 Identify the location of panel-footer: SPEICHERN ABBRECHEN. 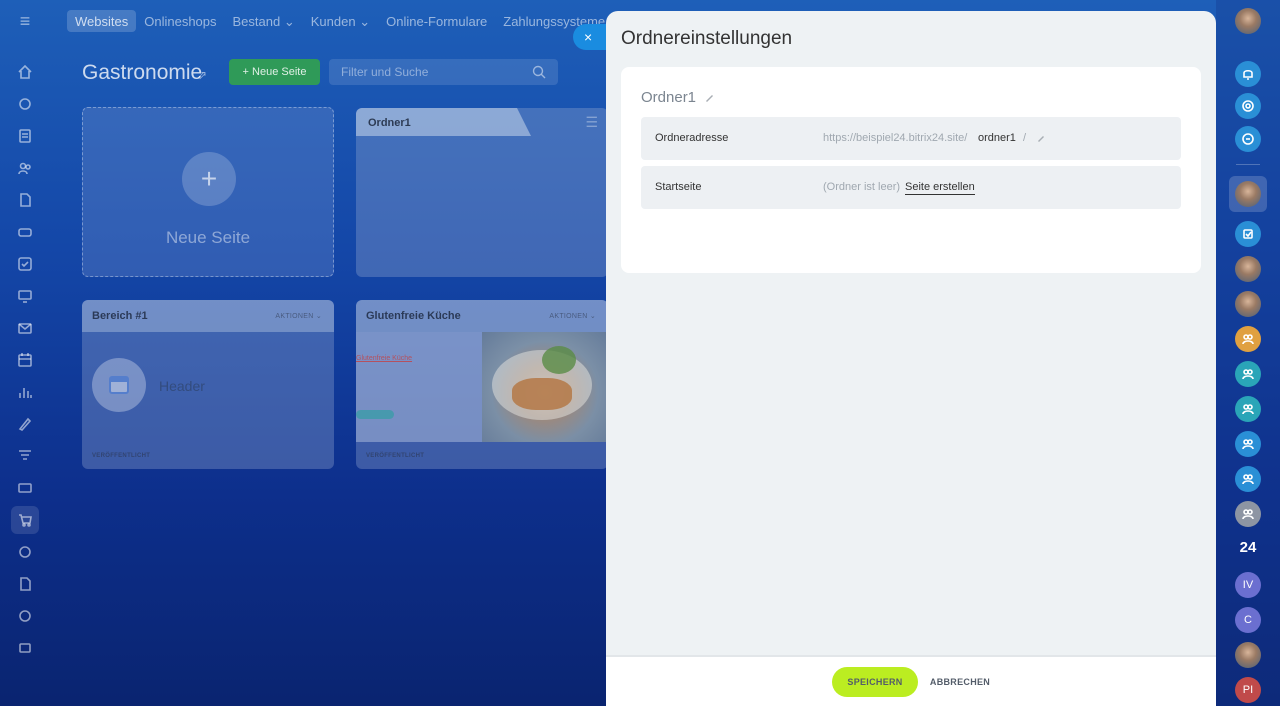
(911, 680).